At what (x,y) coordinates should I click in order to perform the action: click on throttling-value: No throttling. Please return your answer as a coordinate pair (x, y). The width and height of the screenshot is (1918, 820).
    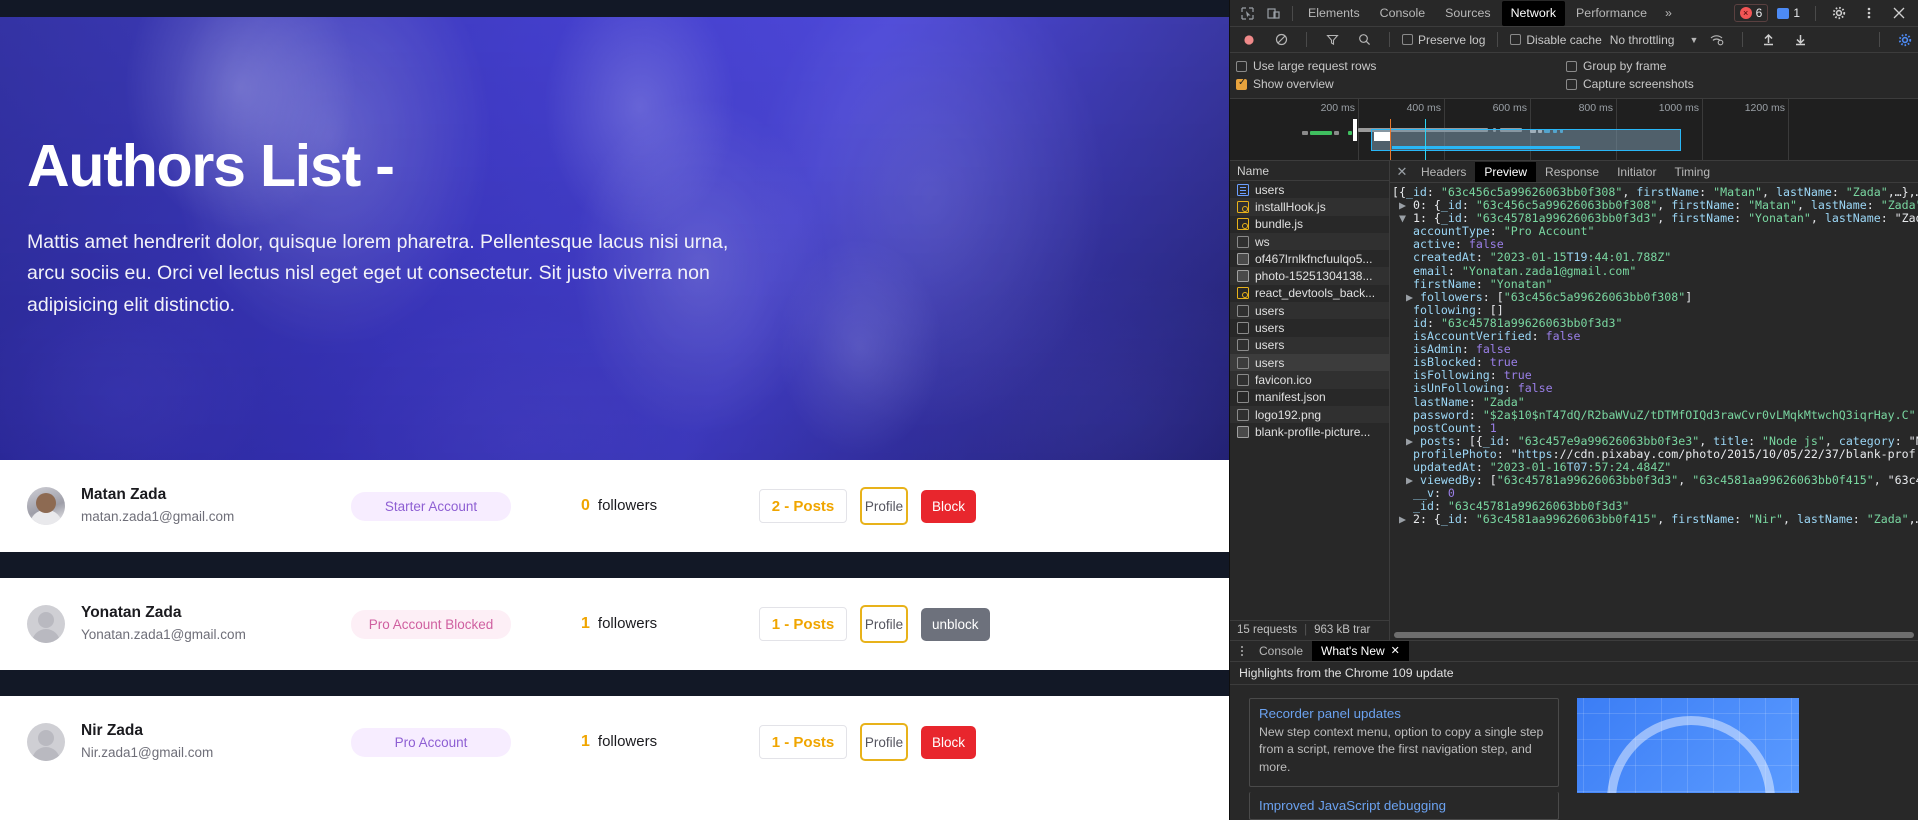
    Looking at the image, I should click on (1642, 39).